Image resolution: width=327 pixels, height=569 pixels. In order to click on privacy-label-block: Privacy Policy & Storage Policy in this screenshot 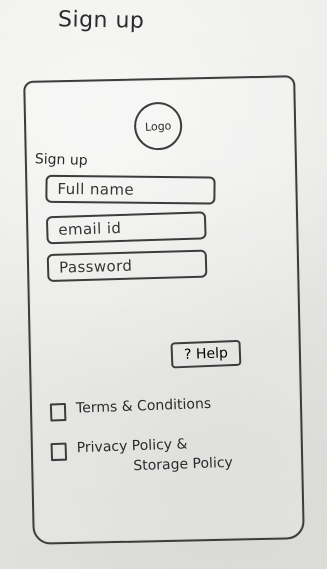, I will do `click(186, 459)`.